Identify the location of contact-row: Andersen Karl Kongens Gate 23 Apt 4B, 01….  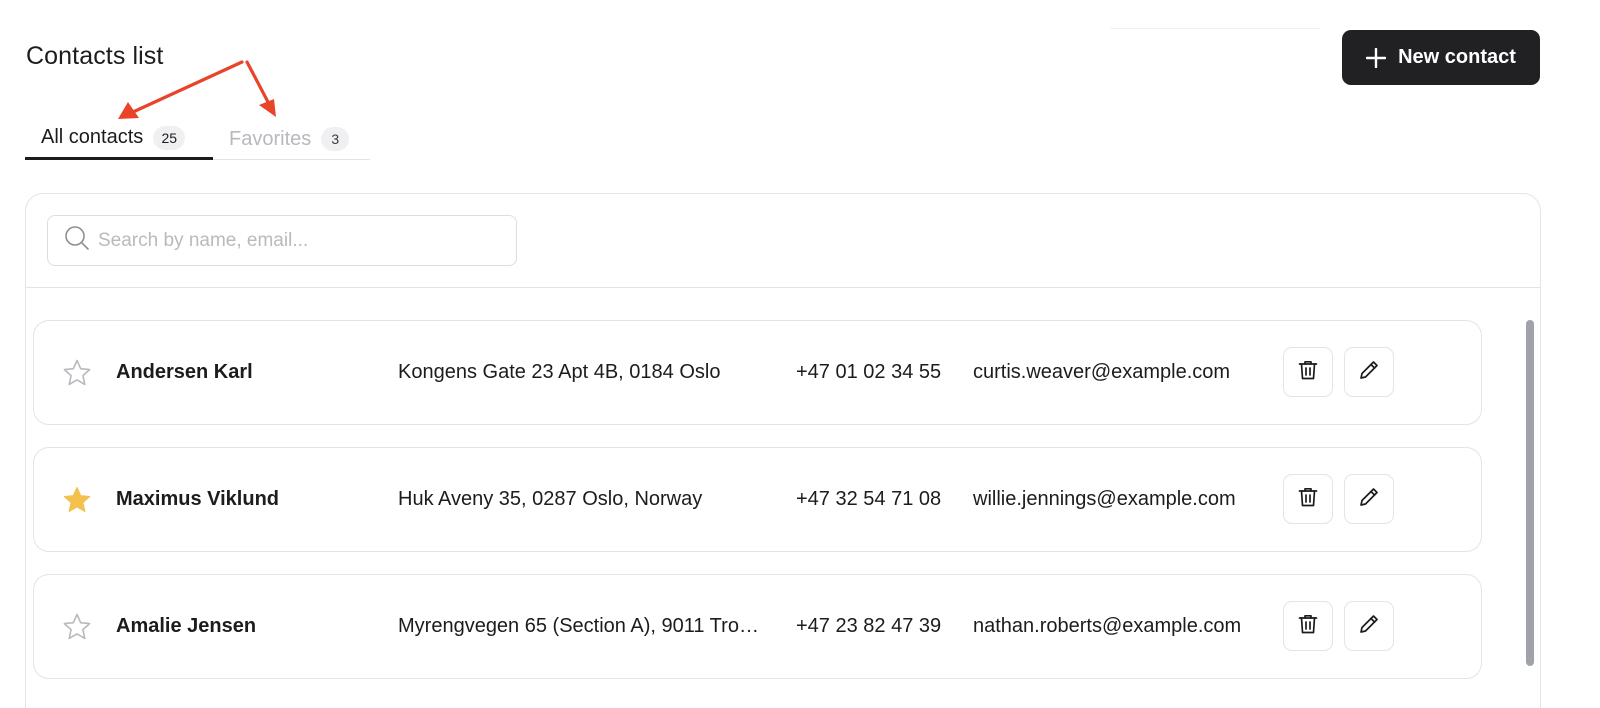
(757, 372).